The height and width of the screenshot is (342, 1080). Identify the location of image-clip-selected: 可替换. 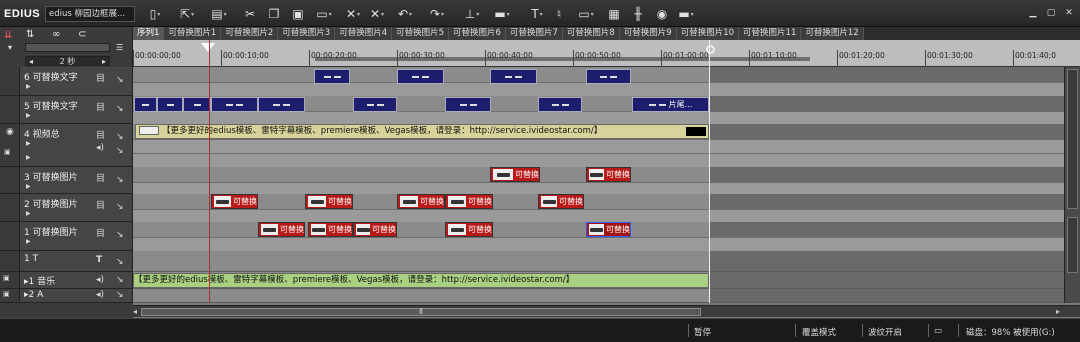
(608, 229).